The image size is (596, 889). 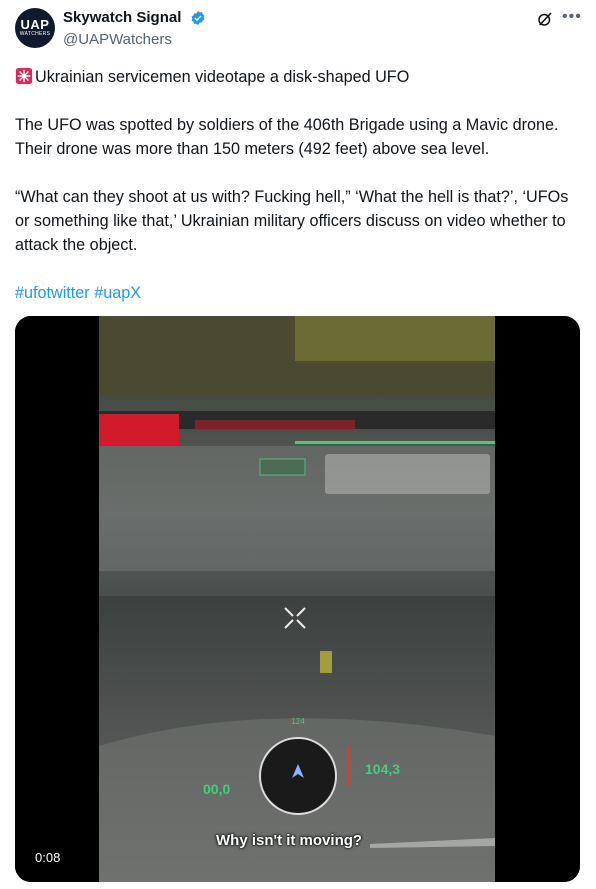 What do you see at coordinates (382, 769) in the screenshot?
I see `hud-right-value: 104,3` at bounding box center [382, 769].